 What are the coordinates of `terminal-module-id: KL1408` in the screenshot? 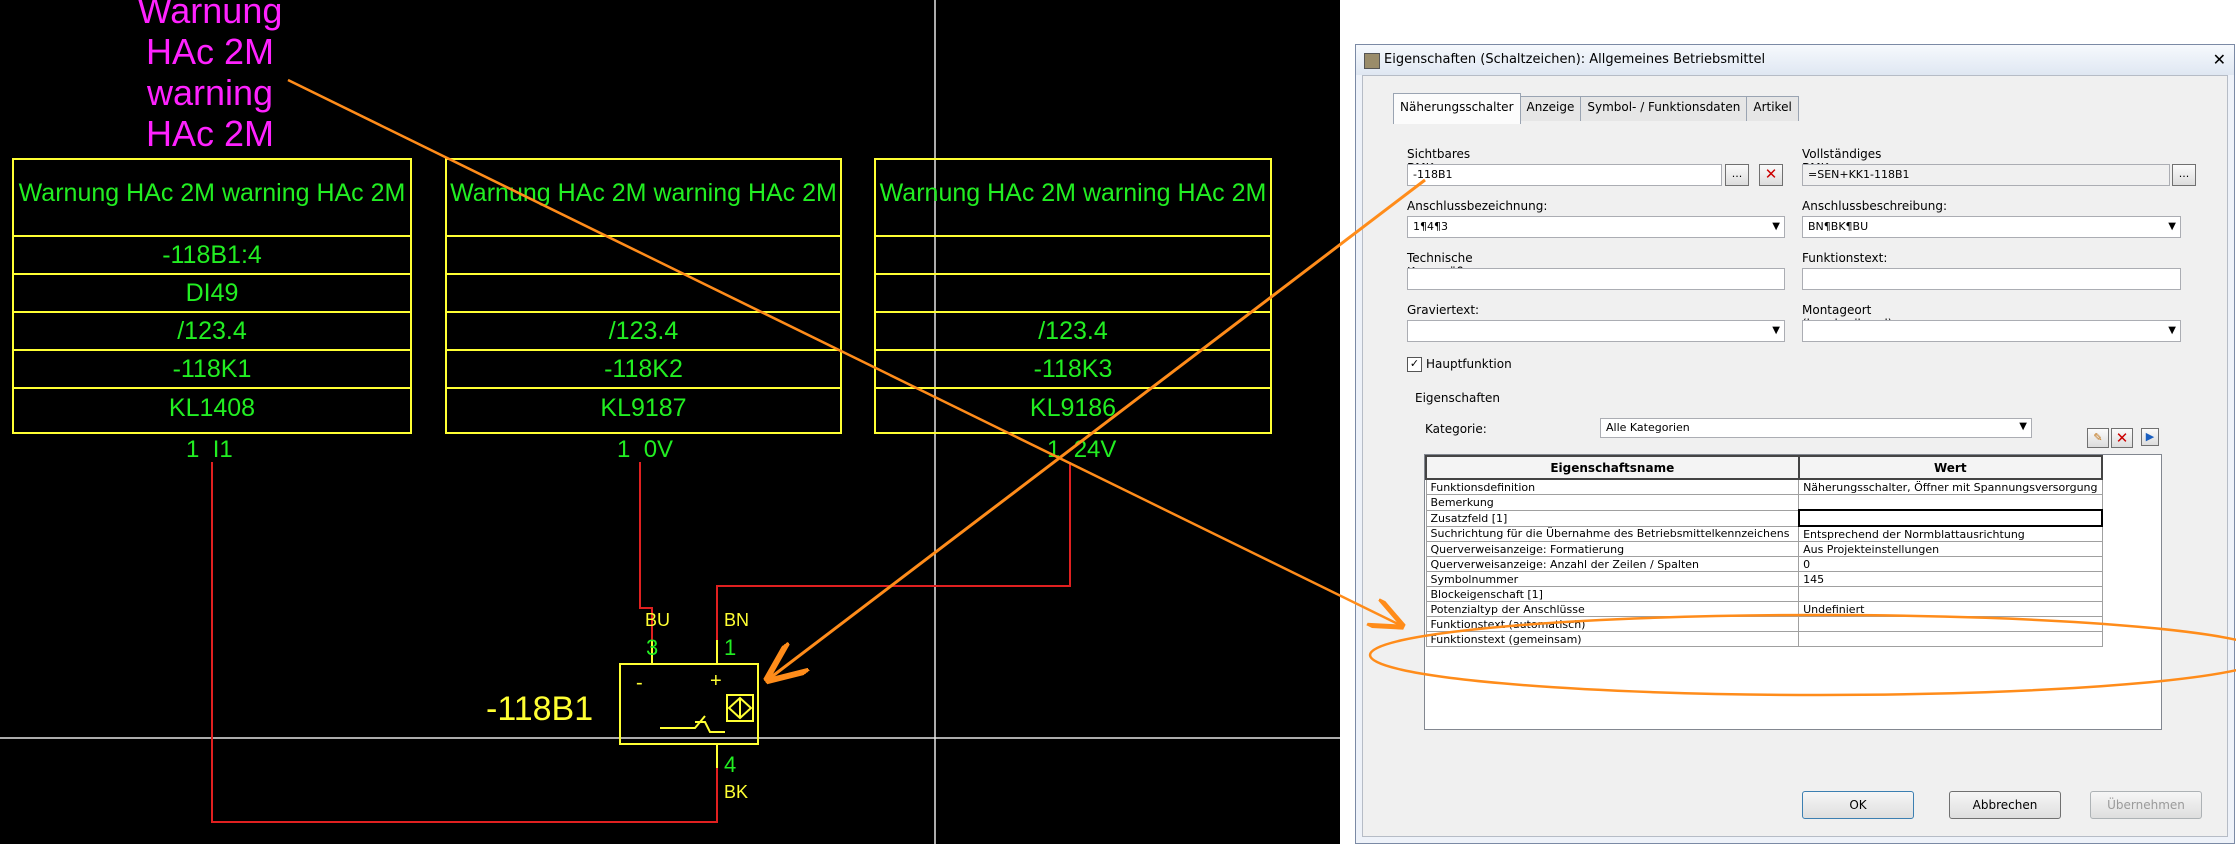 It's located at (212, 408).